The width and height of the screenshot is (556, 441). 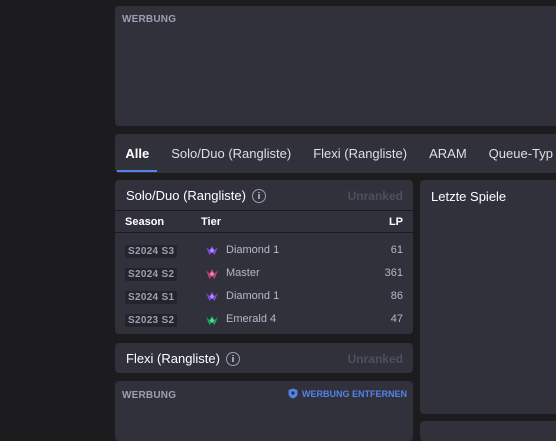 I want to click on emerald-emblem-icon, so click(x=212, y=320).